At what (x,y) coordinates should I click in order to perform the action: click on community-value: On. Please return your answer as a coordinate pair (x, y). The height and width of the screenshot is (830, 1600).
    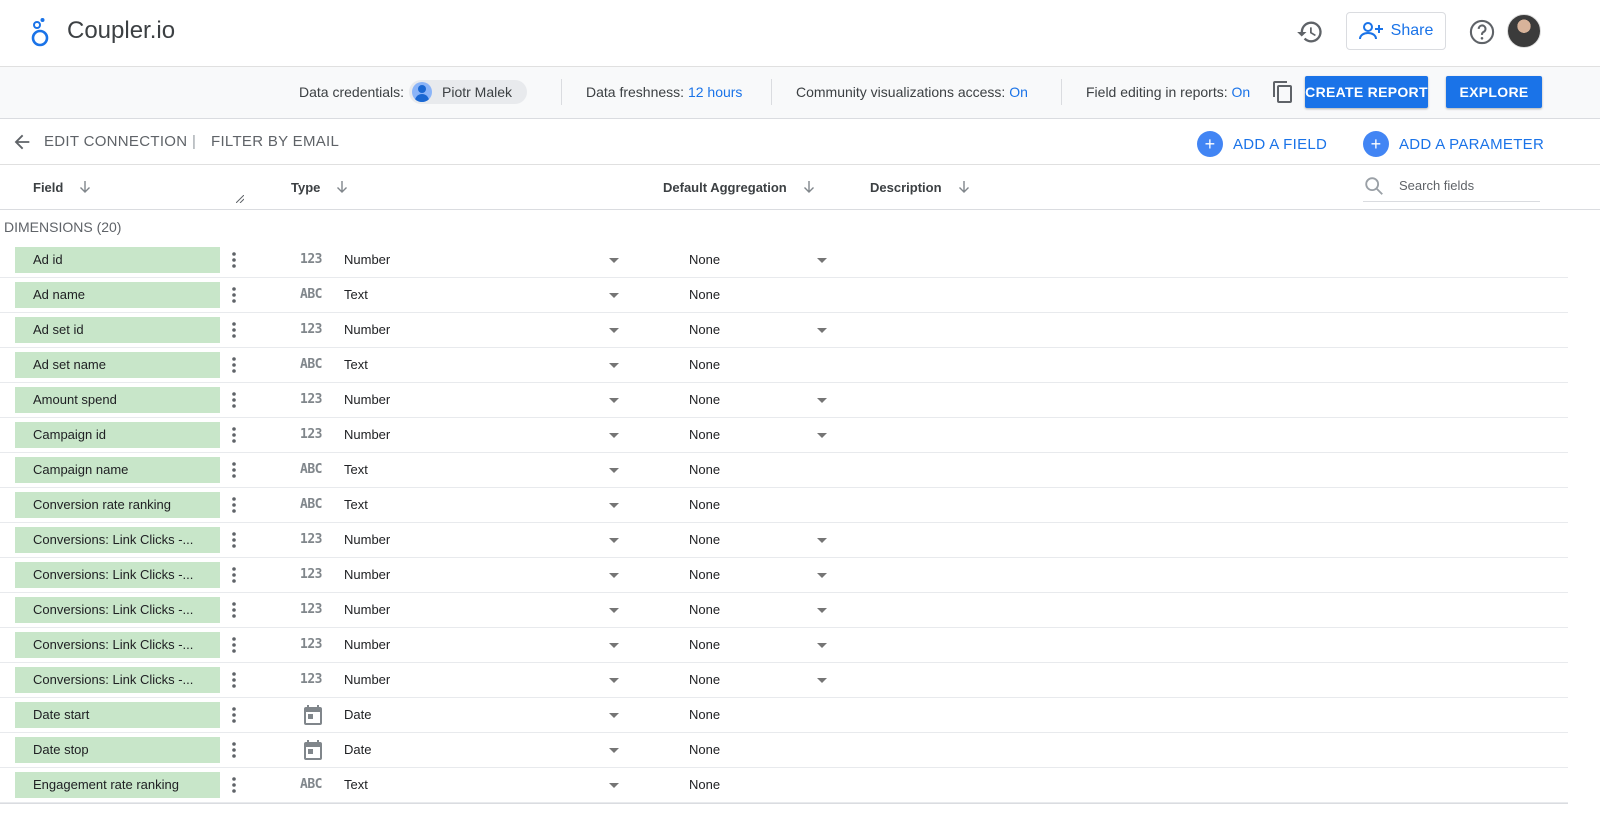
    Looking at the image, I should click on (1018, 92).